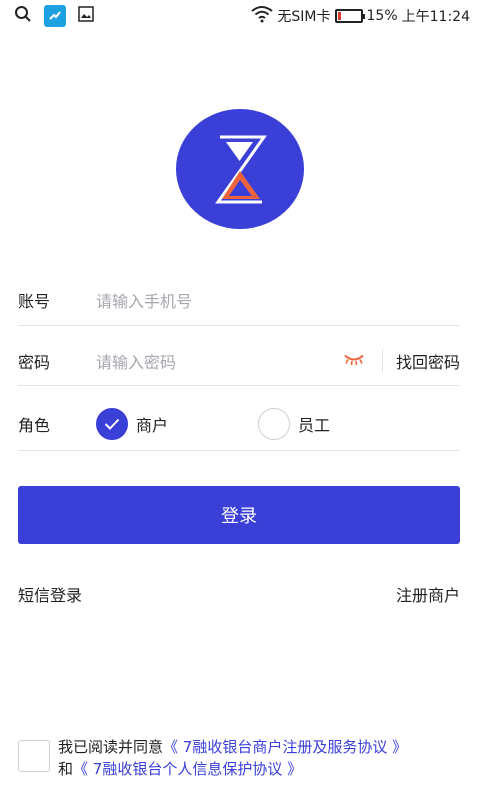  I want to click on role-row: 角色 商户 员工, so click(239, 424).